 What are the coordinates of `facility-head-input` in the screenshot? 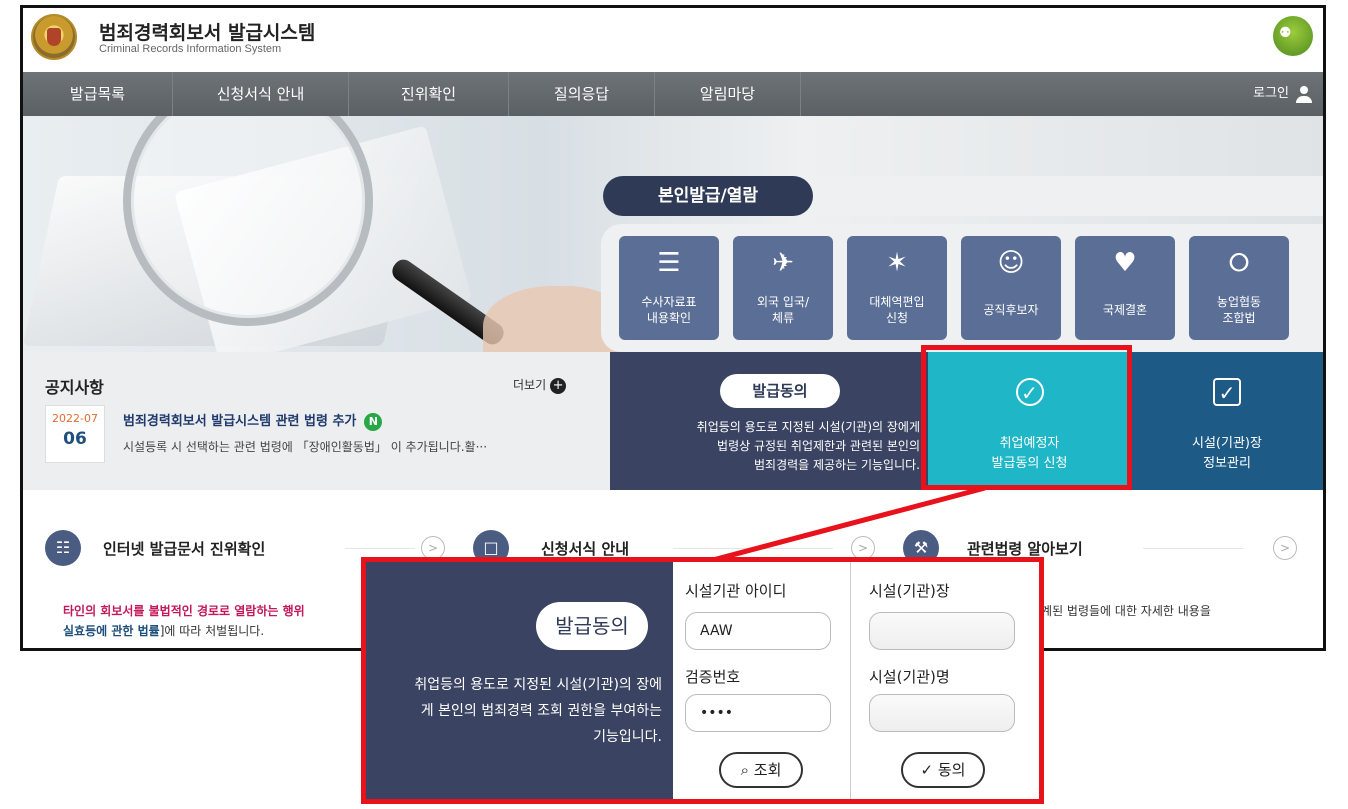 It's located at (942, 631).